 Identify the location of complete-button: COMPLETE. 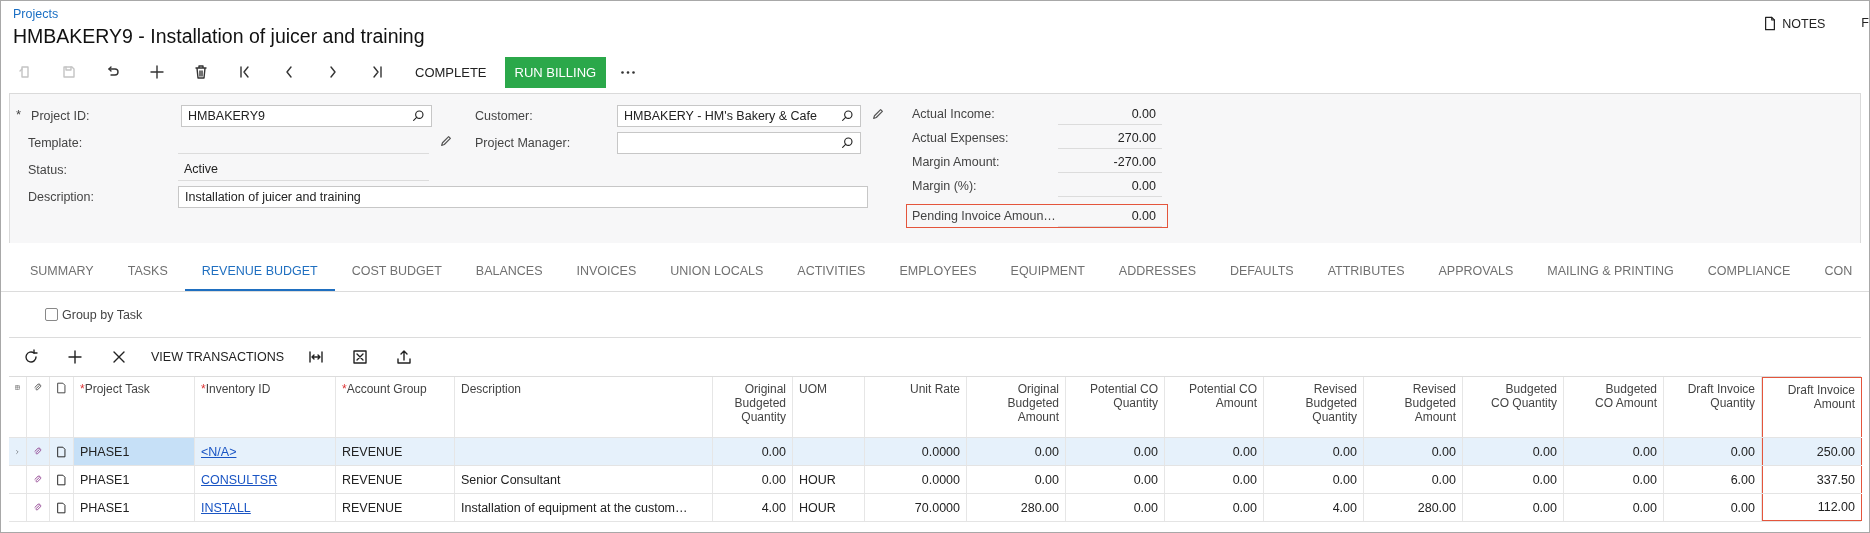
(451, 72).